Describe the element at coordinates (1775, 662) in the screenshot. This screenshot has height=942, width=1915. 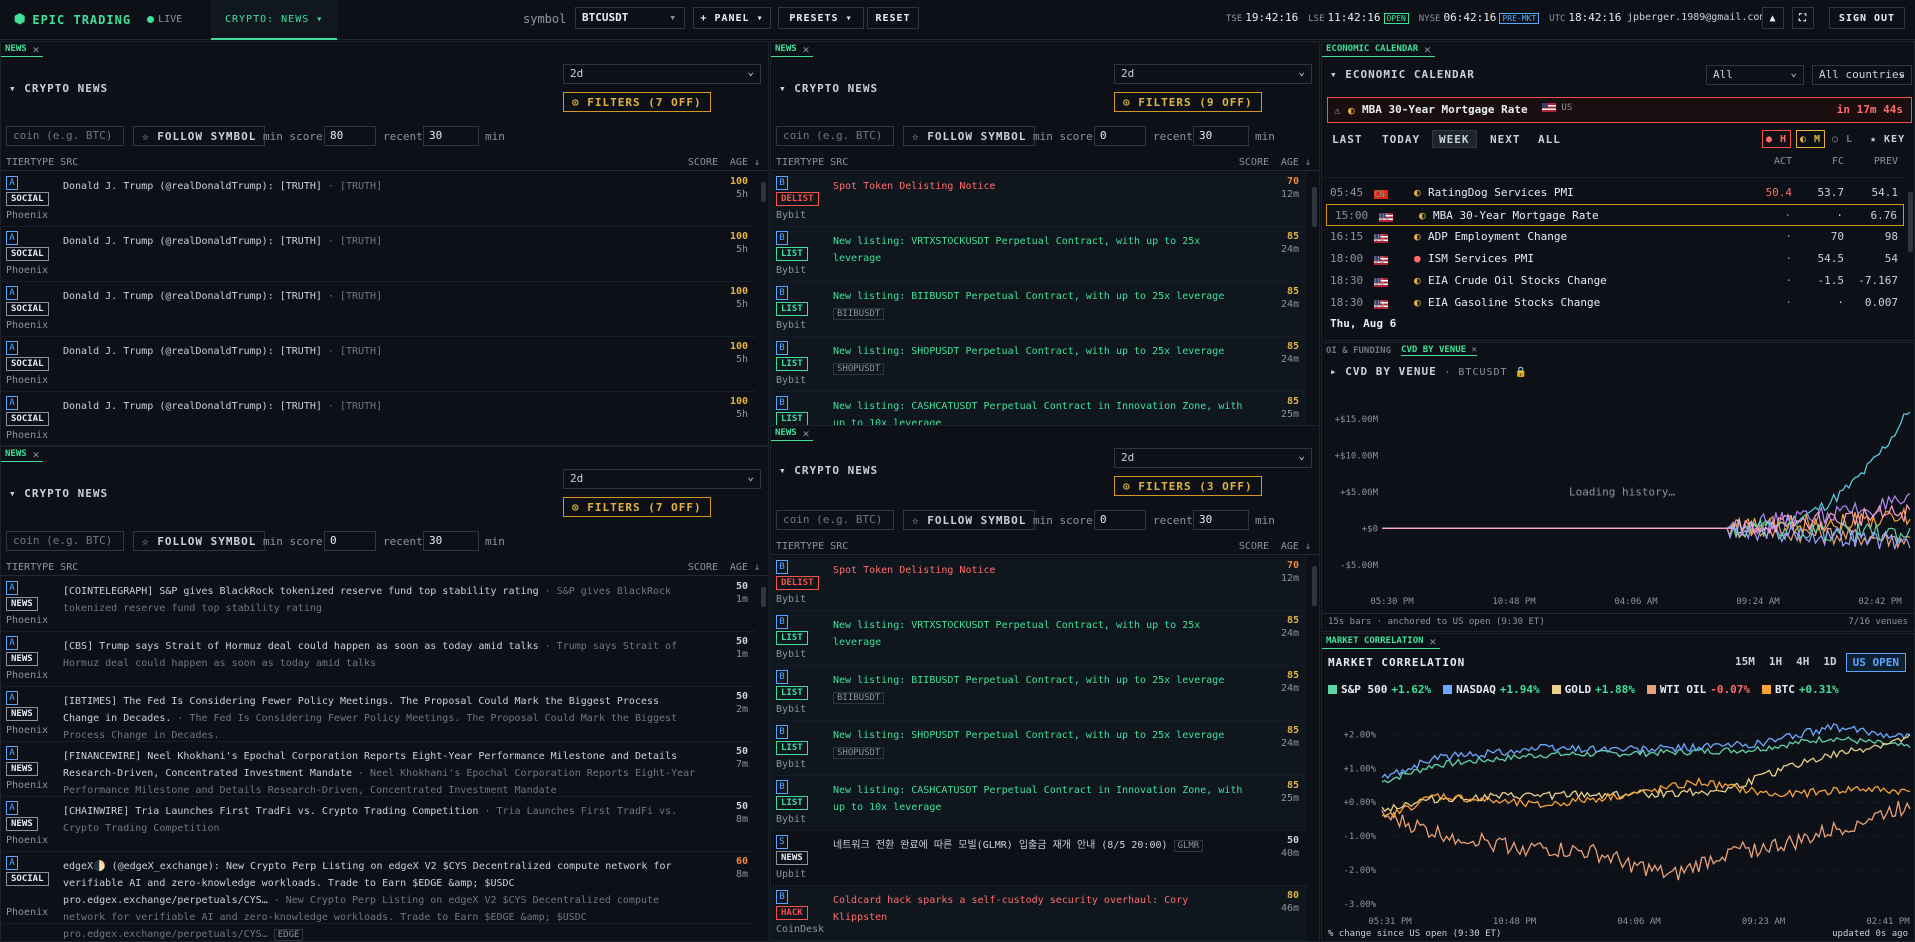
I see `range-1h: 1H` at that location.